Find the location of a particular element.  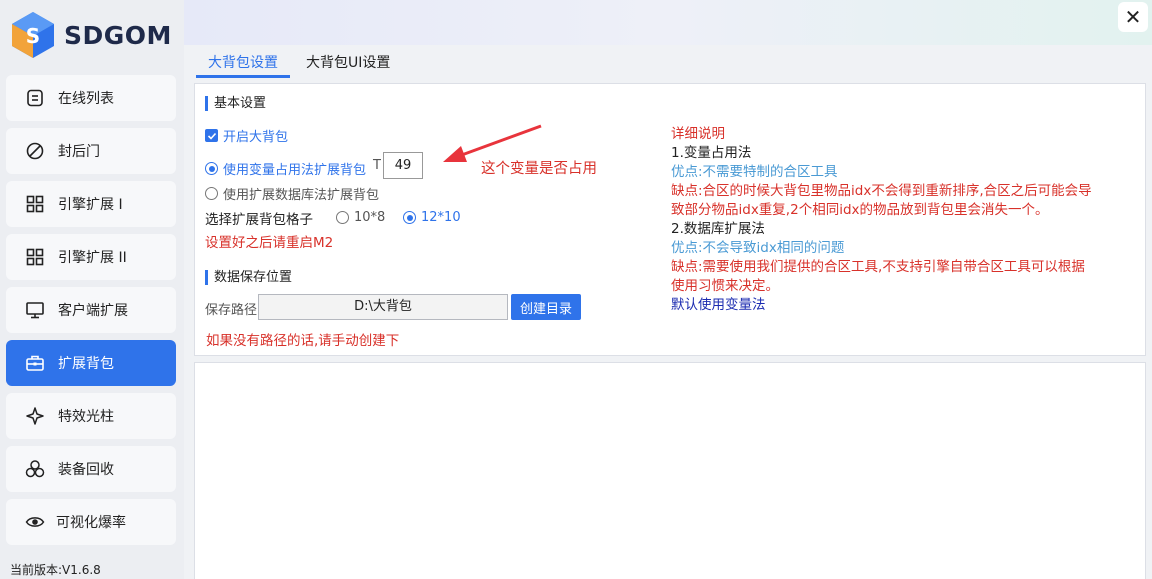

sdgom-logo-icon: S is located at coordinates (33, 35).